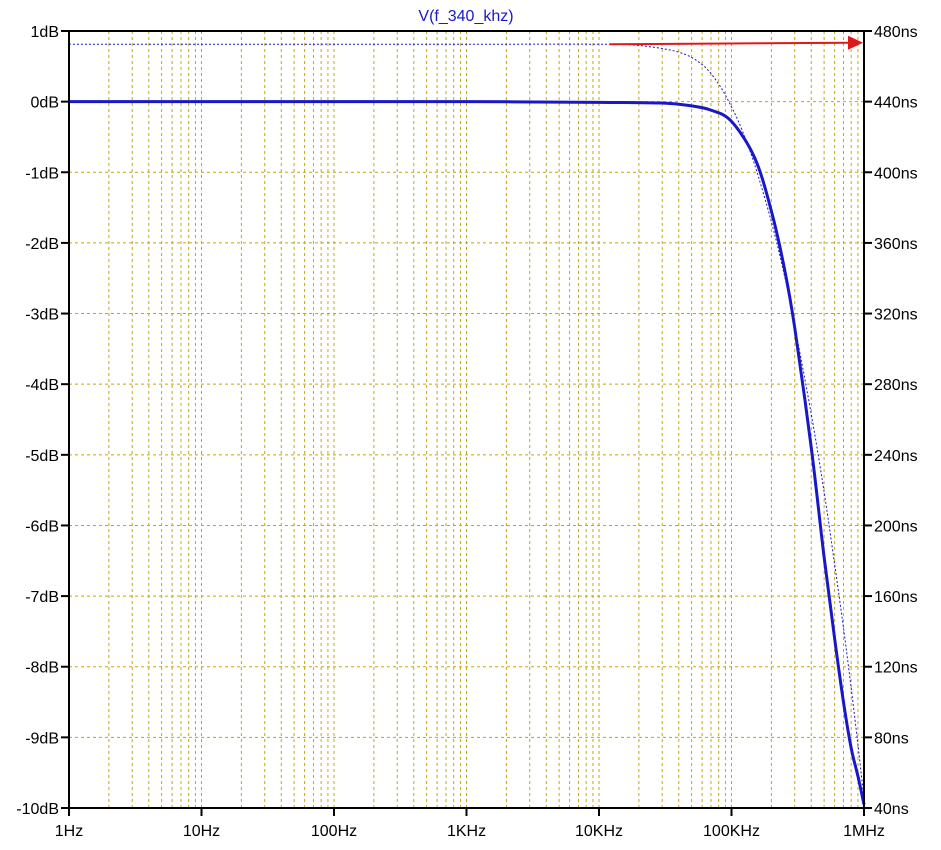 This screenshot has width=941, height=850. What do you see at coordinates (896, 315) in the screenshot?
I see `y-right-tick-label: 320ns` at bounding box center [896, 315].